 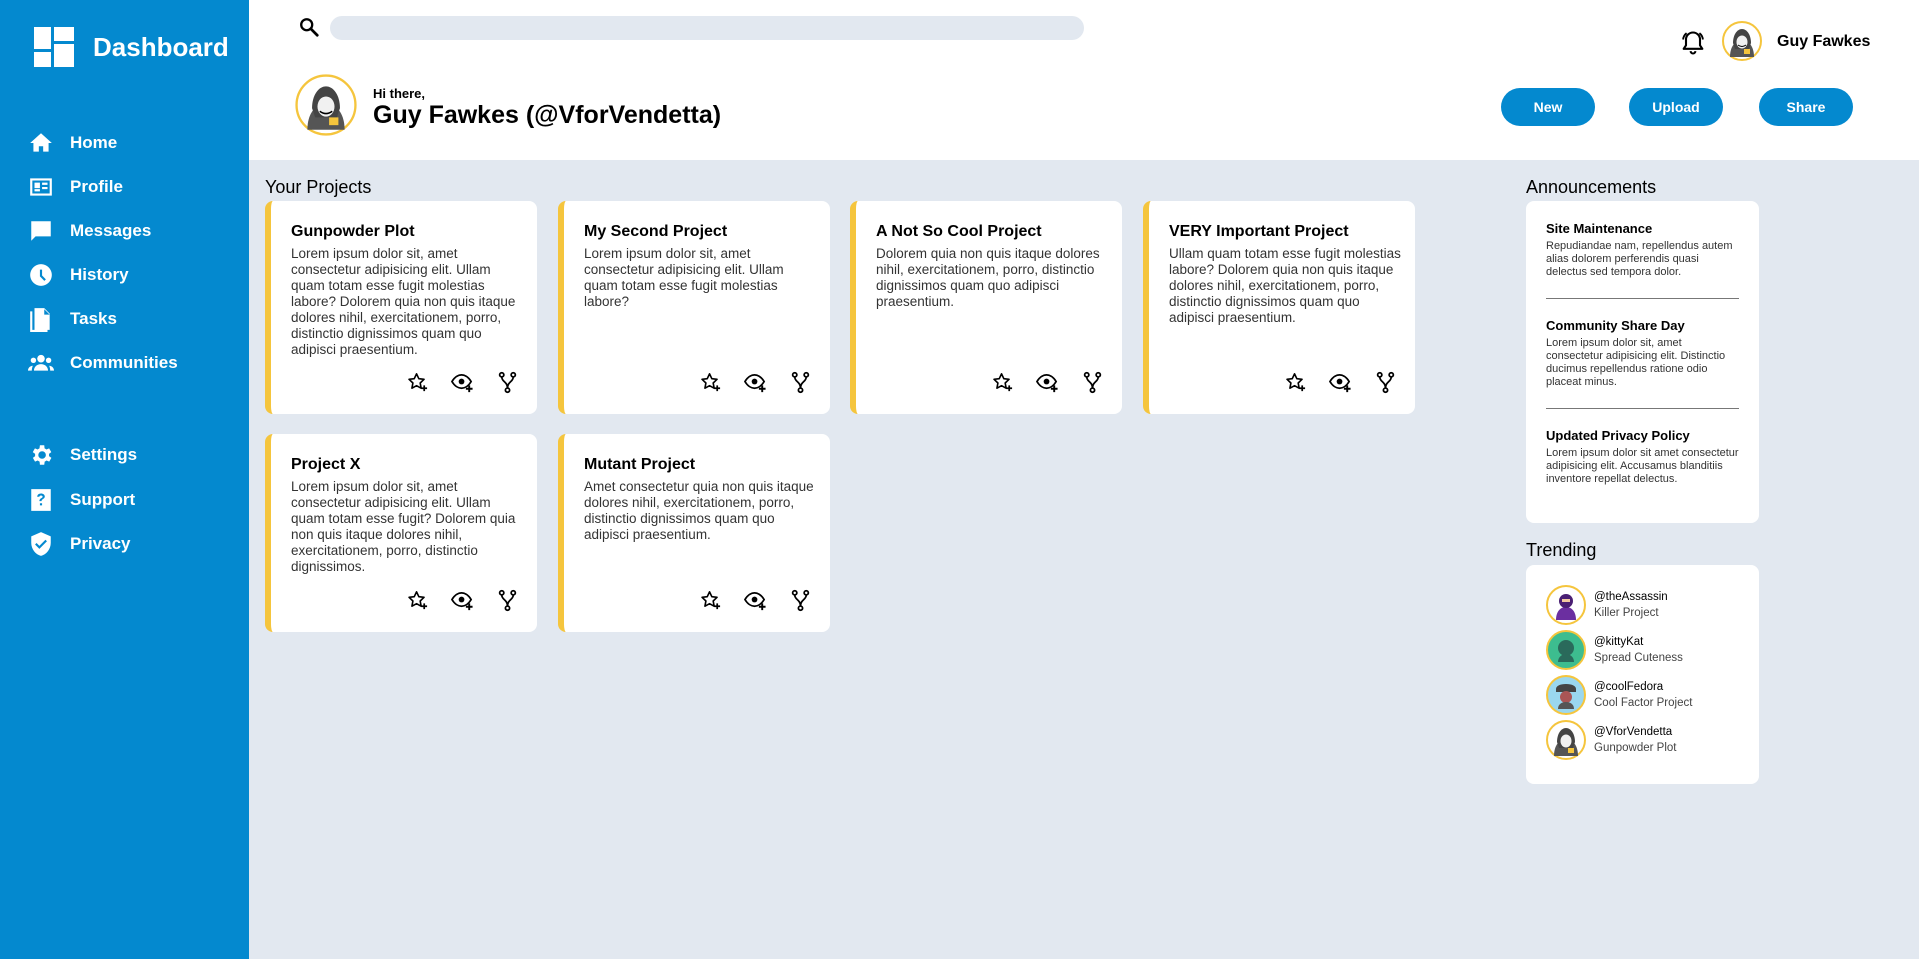 I want to click on announcement-title: Updated Privacy Policy, so click(x=1618, y=435).